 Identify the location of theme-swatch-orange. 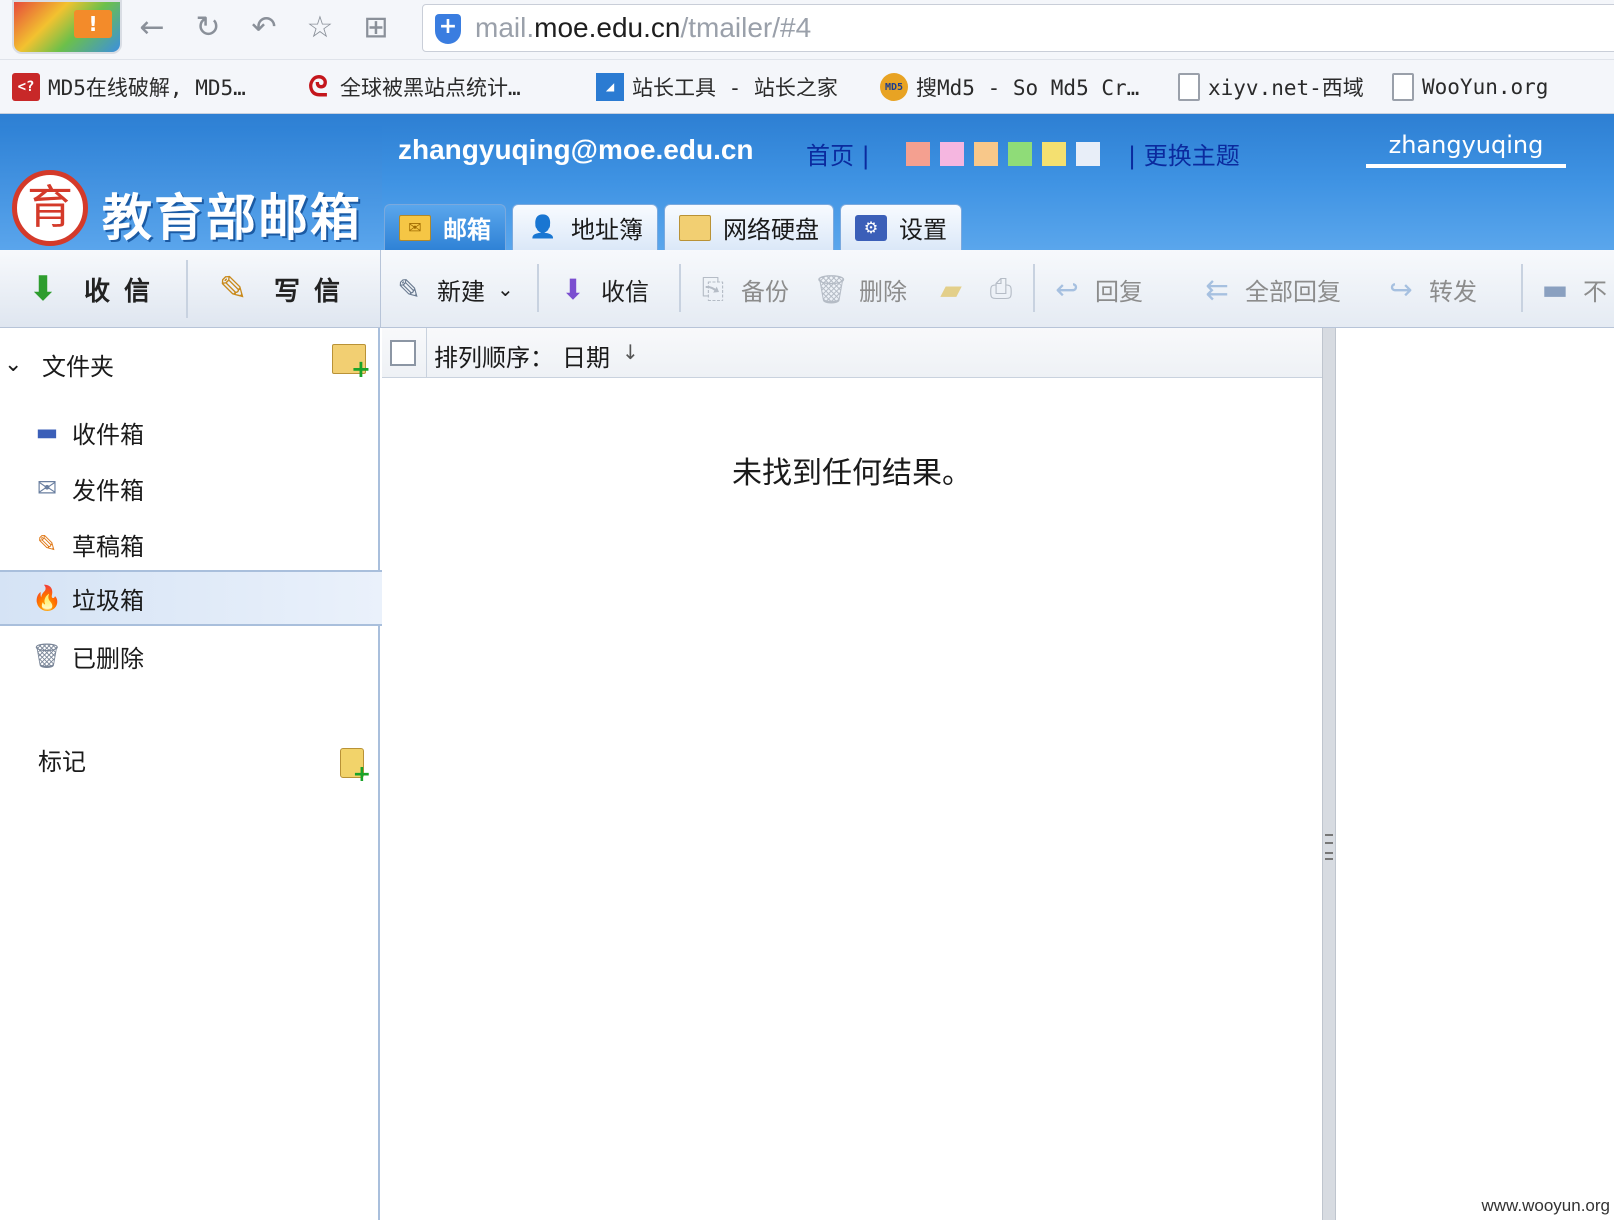
(986, 154).